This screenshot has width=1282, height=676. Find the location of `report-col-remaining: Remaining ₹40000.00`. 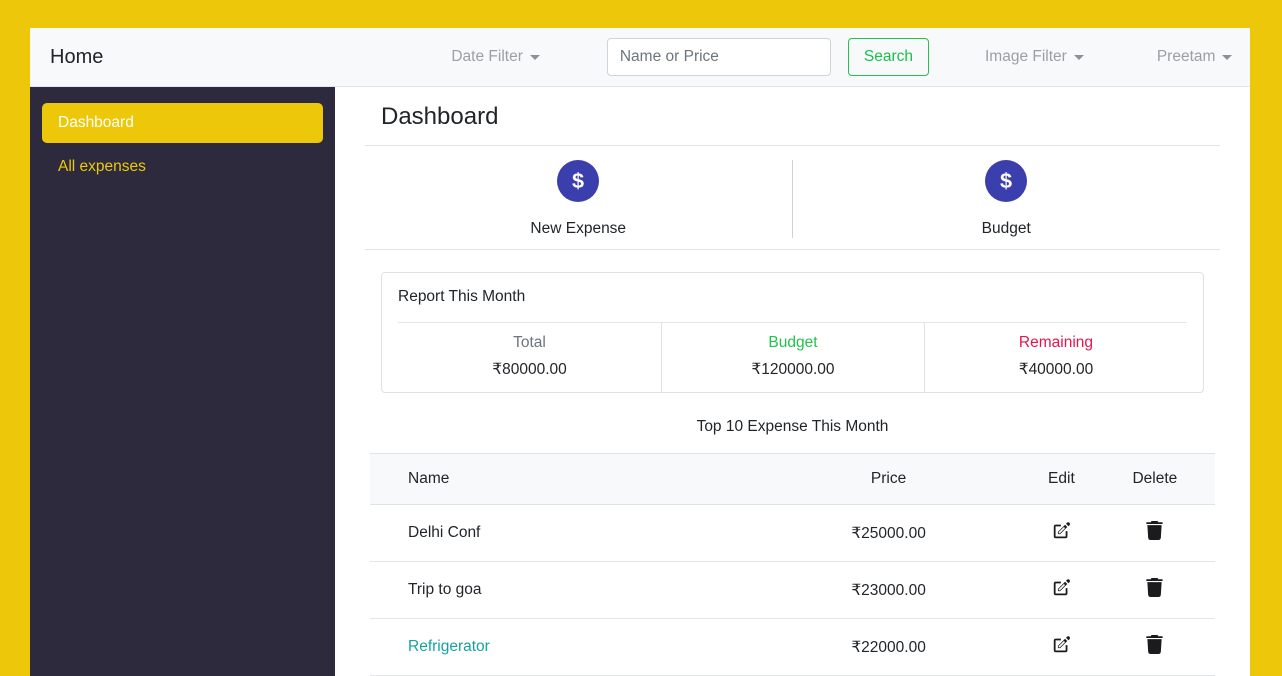

report-col-remaining: Remaining ₹40000.00 is located at coordinates (1055, 357).